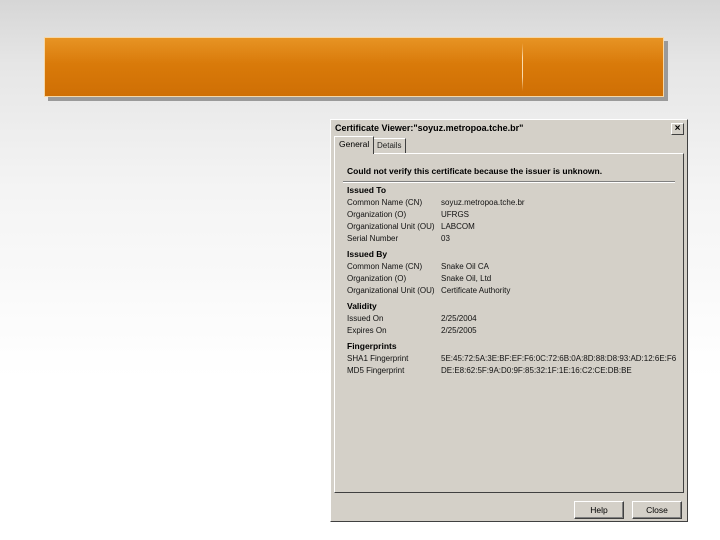 The height and width of the screenshot is (540, 720). Describe the element at coordinates (378, 358) in the screenshot. I see `field-label: SHA1 Fingerprint` at that location.